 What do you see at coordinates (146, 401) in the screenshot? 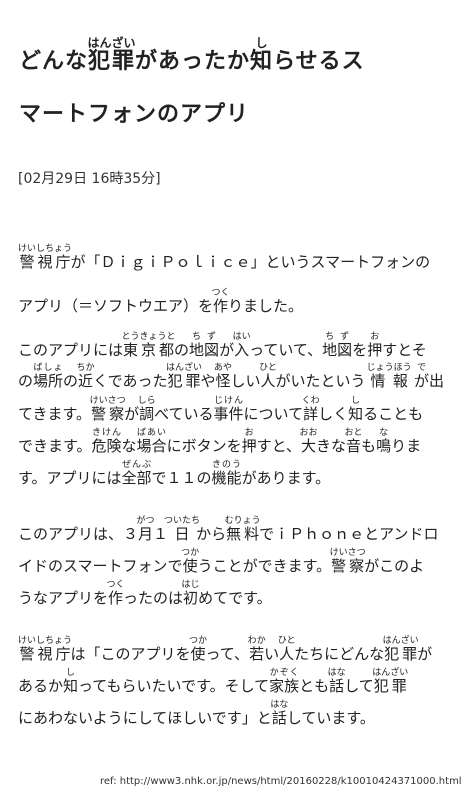
I see `furigana-reading: しら` at bounding box center [146, 401].